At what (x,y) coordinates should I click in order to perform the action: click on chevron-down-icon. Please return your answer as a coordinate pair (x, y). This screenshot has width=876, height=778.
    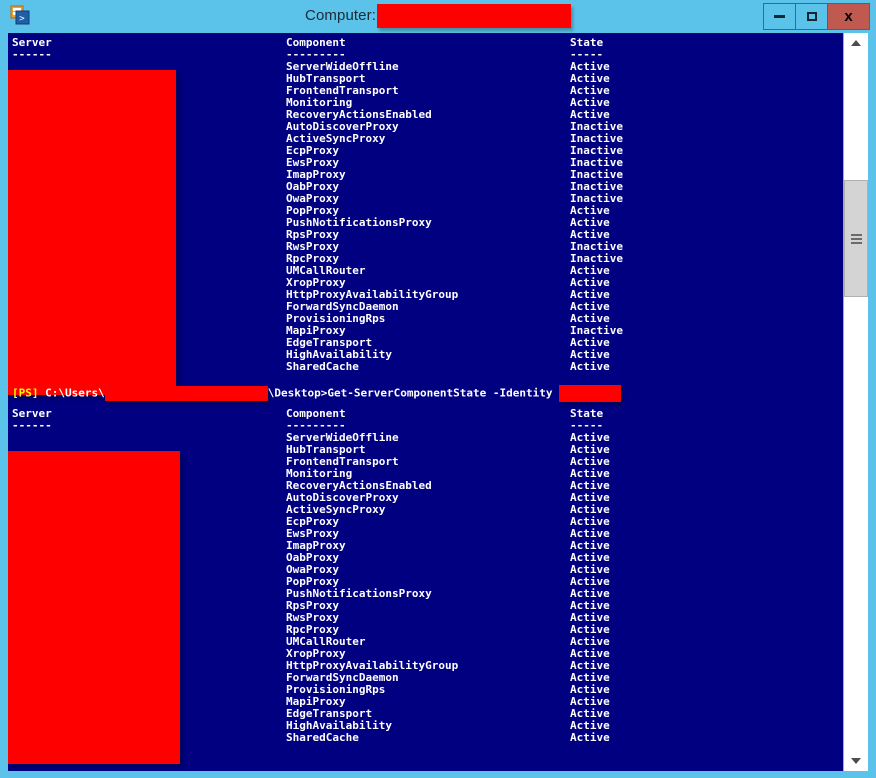
    Looking at the image, I should click on (856, 761).